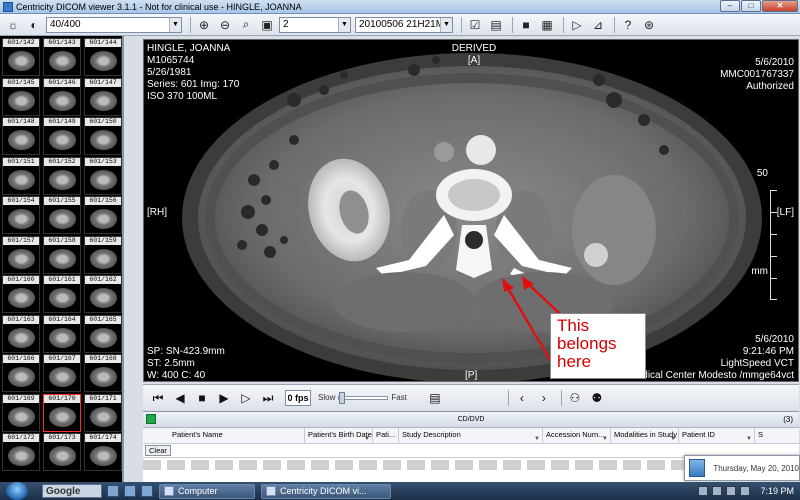 This screenshot has width=800, height=500. Describe the element at coordinates (751, 6) in the screenshot. I see `maximize-button: □` at that location.